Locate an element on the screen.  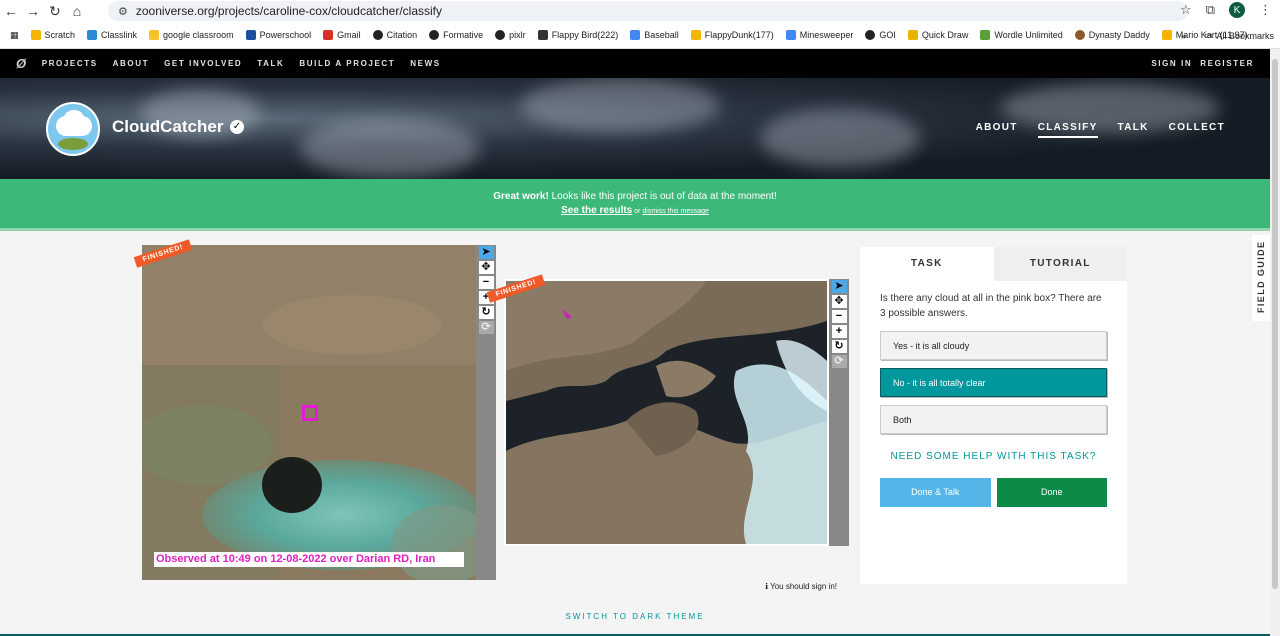
profile-avatar: K is located at coordinates (1237, 10).